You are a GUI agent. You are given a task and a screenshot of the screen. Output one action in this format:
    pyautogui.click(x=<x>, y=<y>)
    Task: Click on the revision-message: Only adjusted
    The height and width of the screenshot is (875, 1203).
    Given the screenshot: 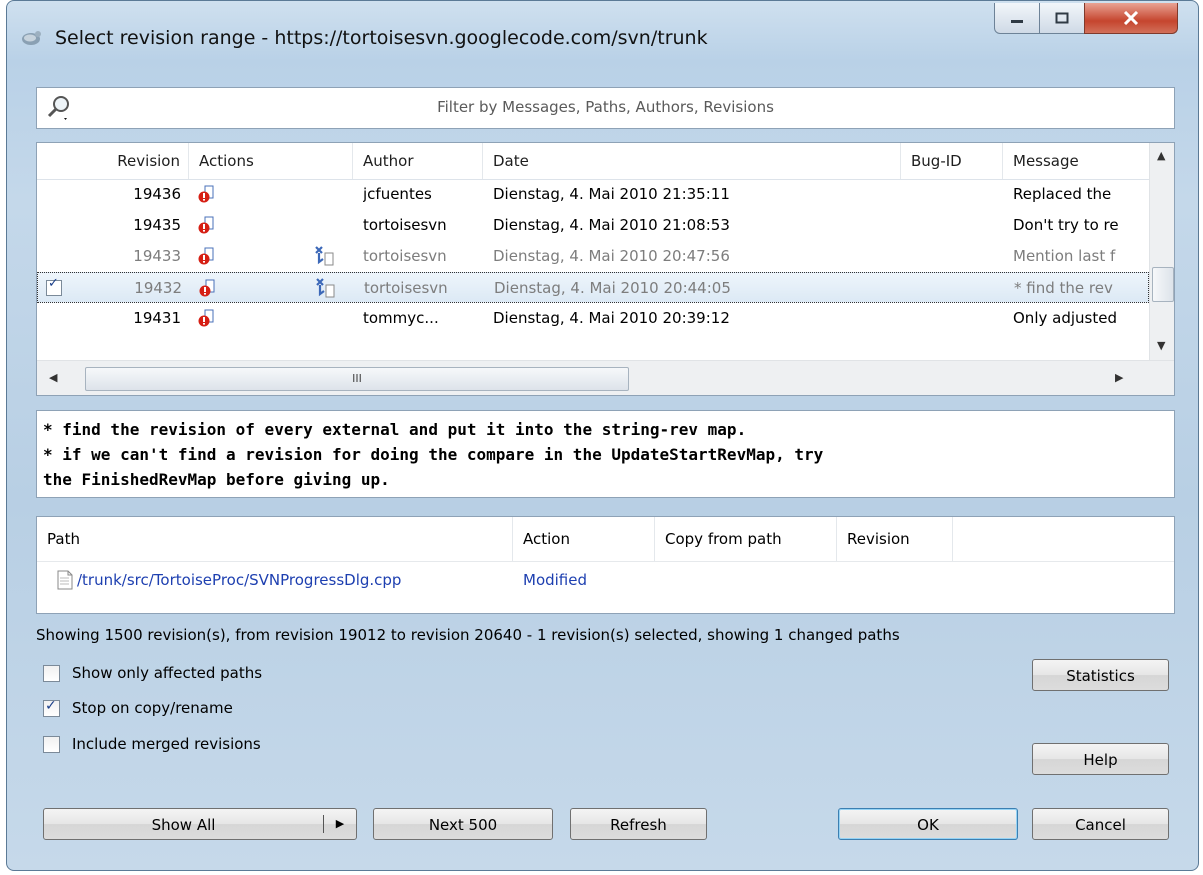 What is the action you would take?
    pyautogui.click(x=1065, y=318)
    